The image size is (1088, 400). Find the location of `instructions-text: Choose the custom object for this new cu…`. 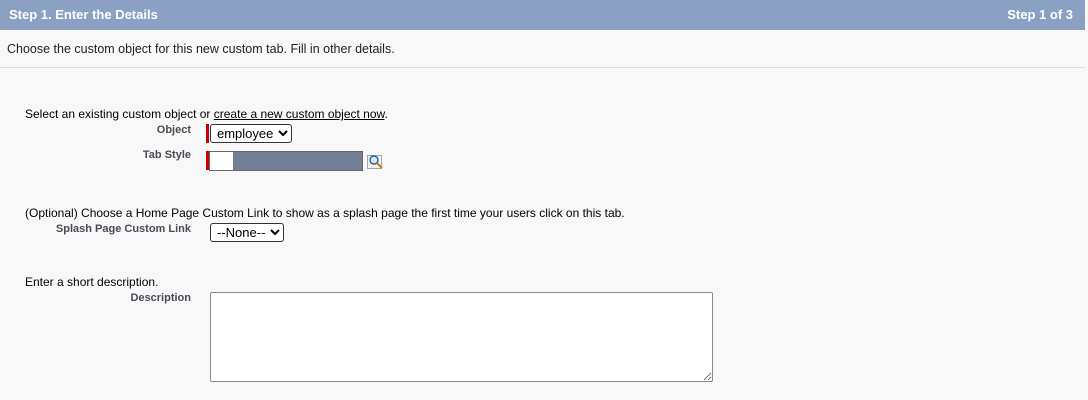

instructions-text: Choose the custom object for this new cu… is located at coordinates (201, 49).